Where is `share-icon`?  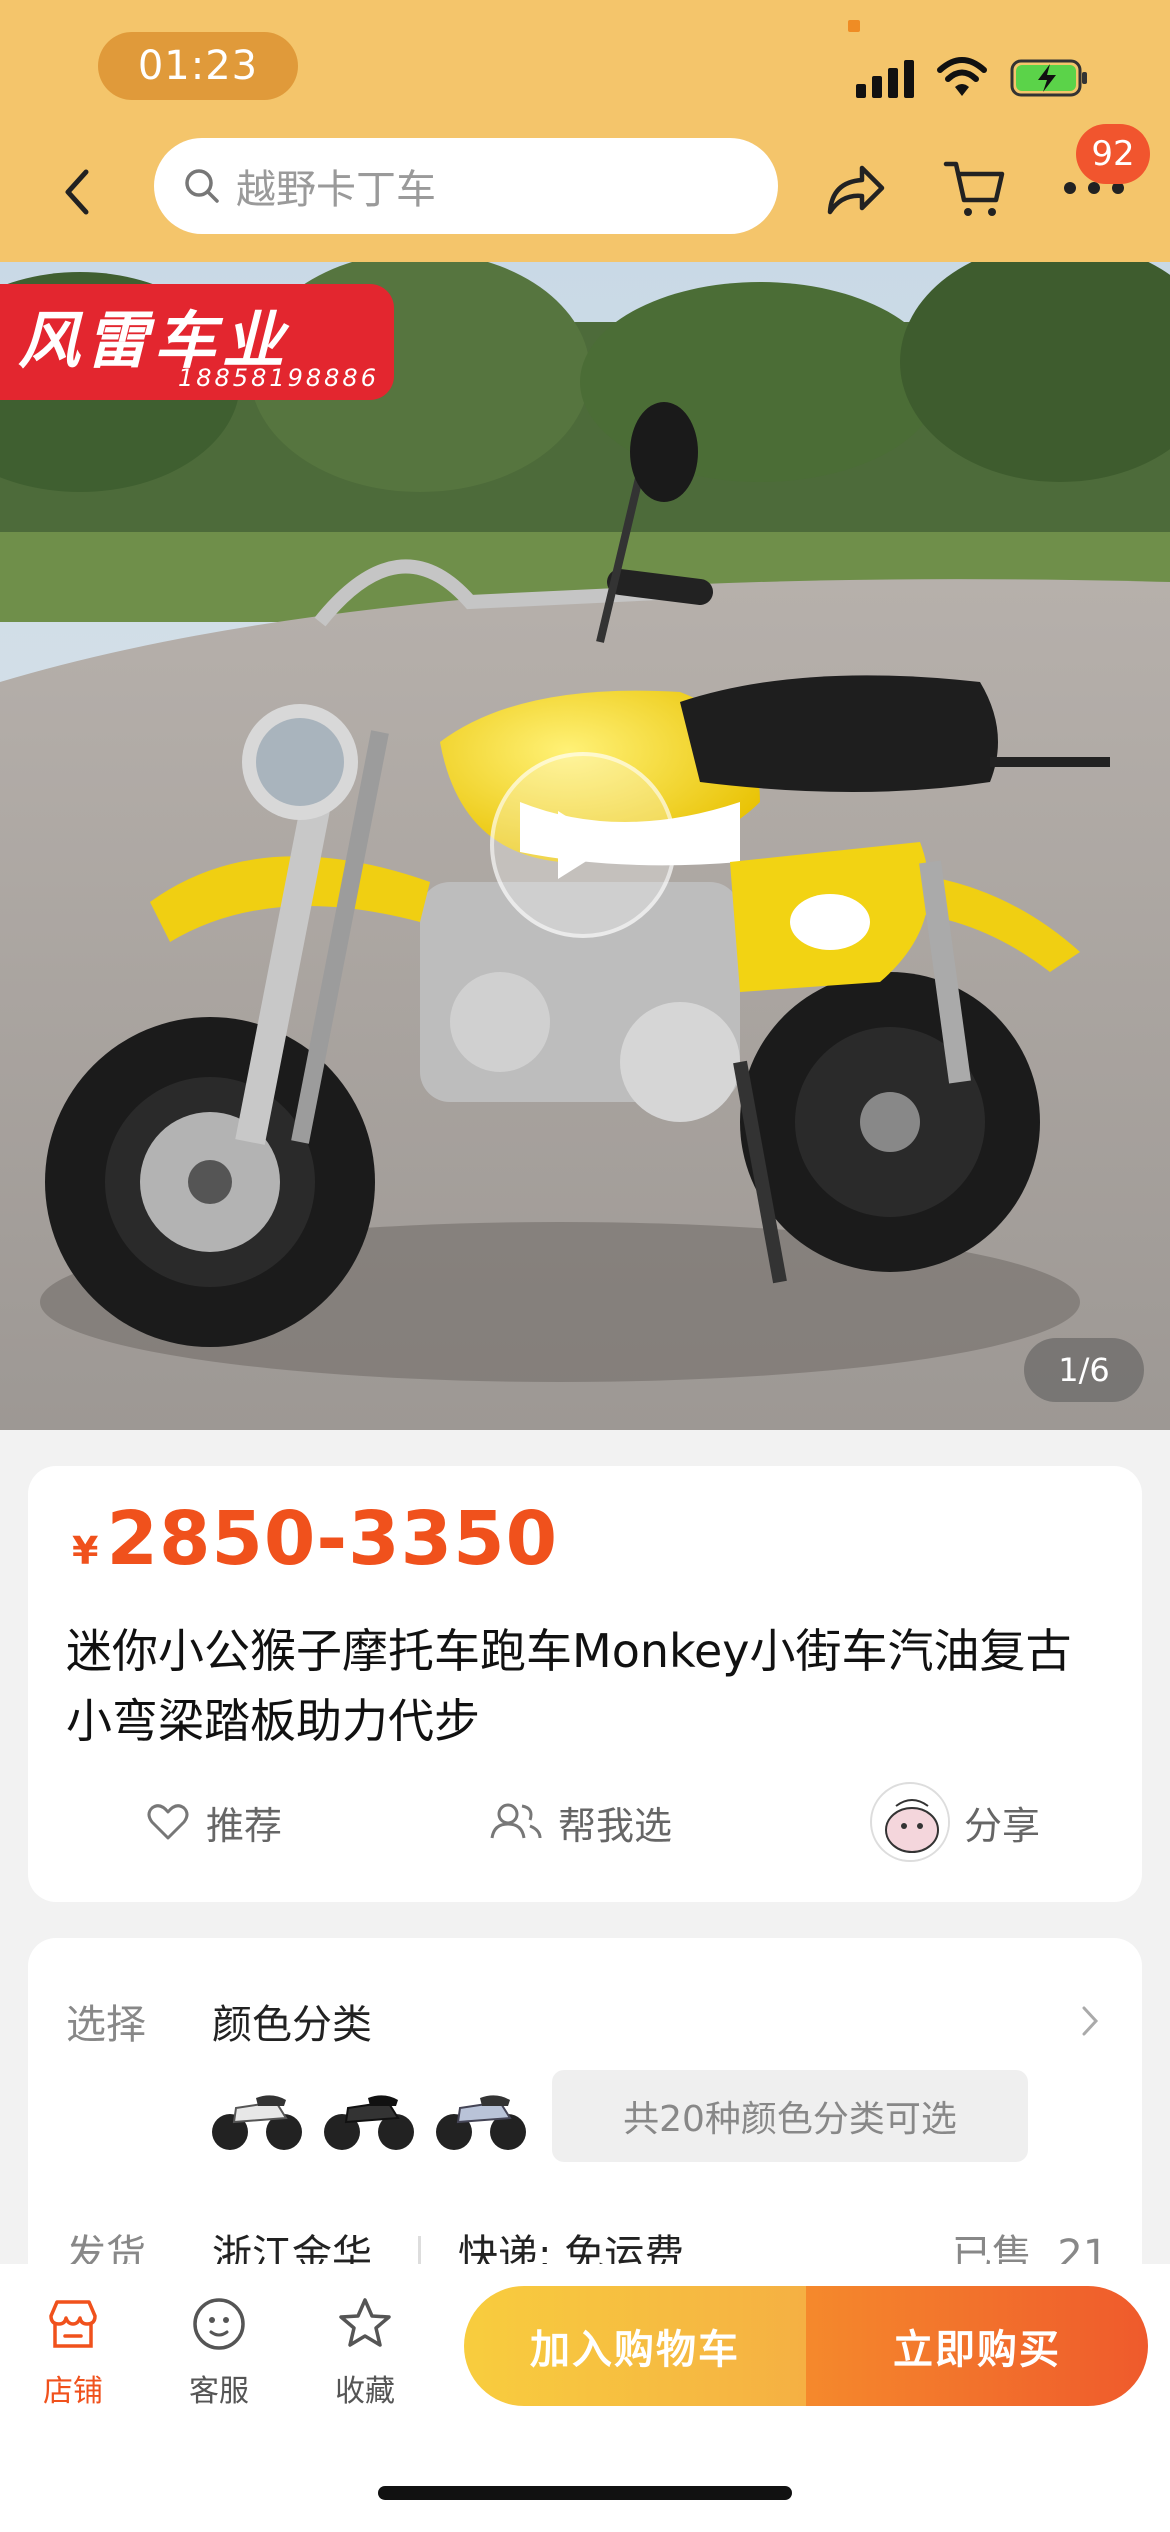 share-icon is located at coordinates (855, 190).